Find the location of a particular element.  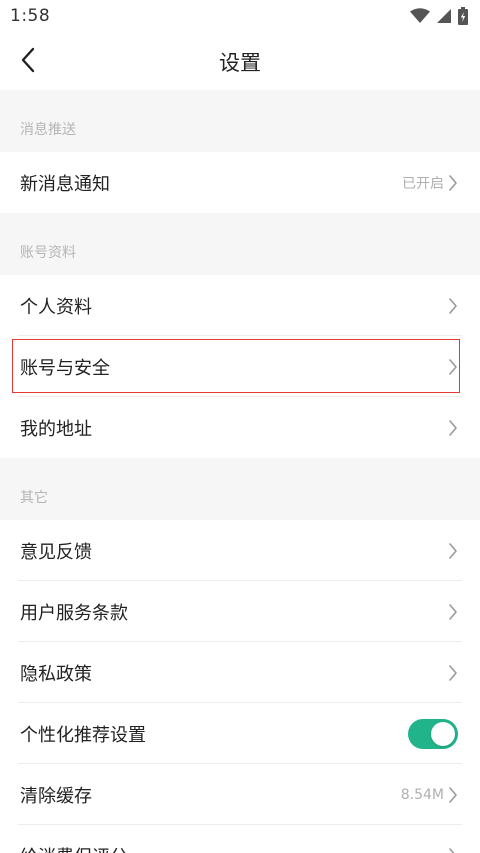

header: 设置 is located at coordinates (240, 61).